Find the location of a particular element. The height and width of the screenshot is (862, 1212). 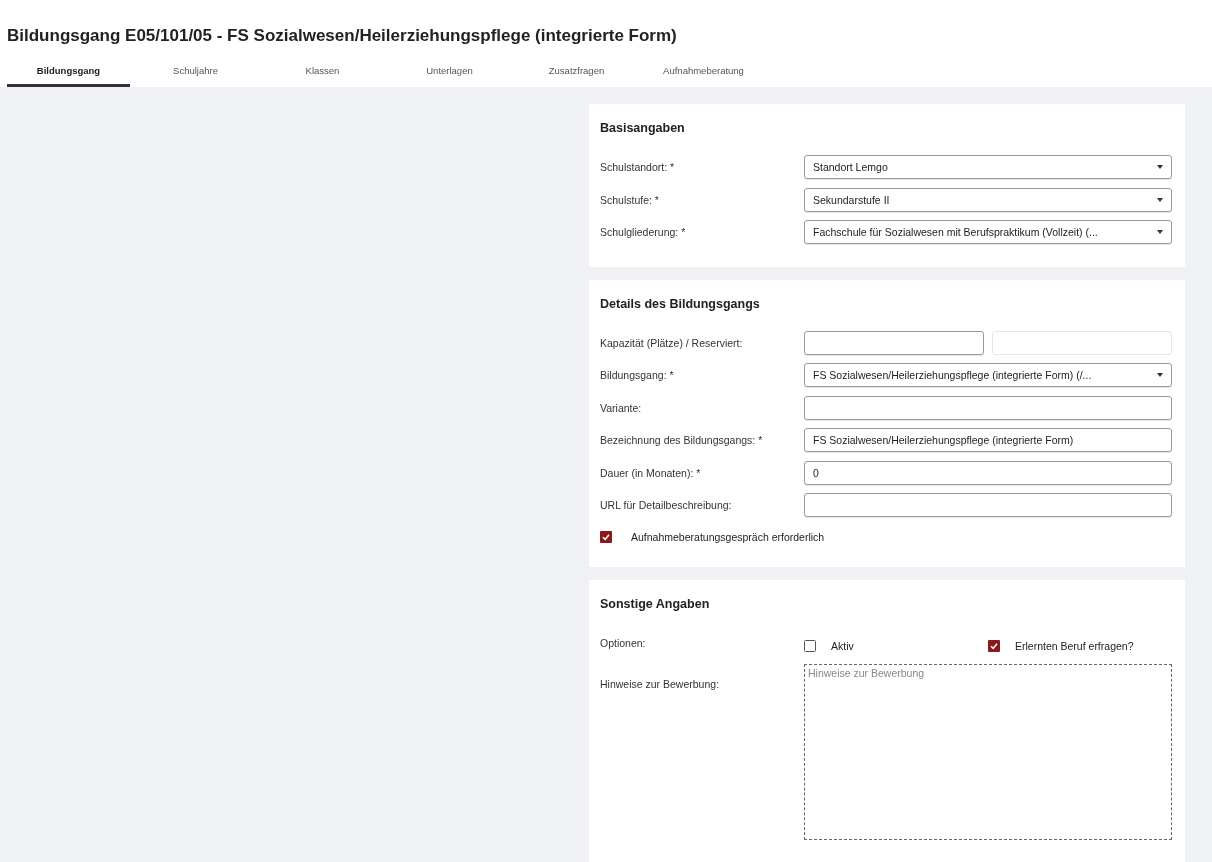

field-label: Dauer (in Monaten): * is located at coordinates (650, 472).